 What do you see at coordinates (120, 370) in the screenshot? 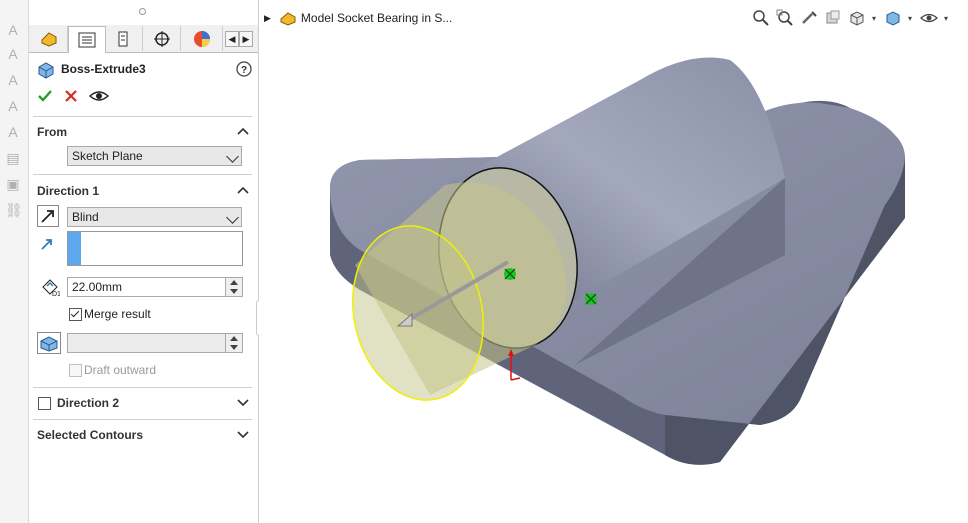
I see `draft-outward-label: Draft outward` at bounding box center [120, 370].